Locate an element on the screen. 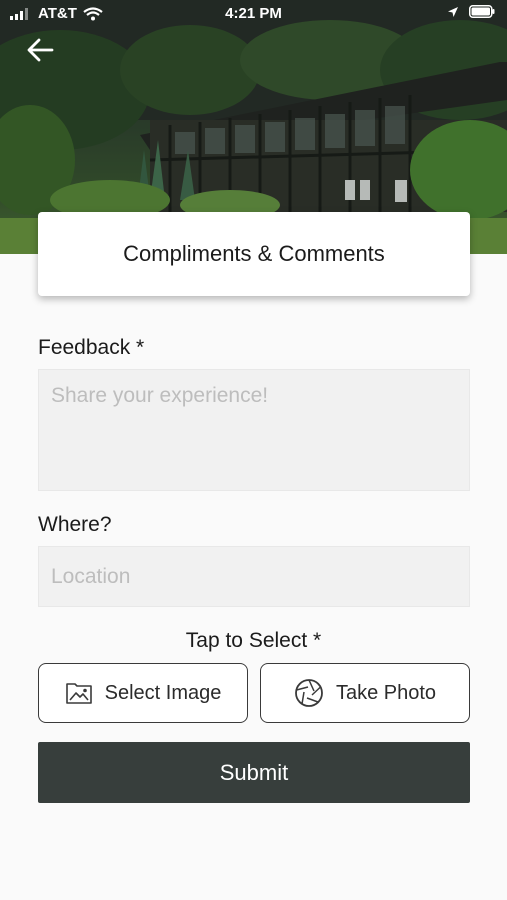 The image size is (507, 900). submit-button: Submit is located at coordinates (254, 772).